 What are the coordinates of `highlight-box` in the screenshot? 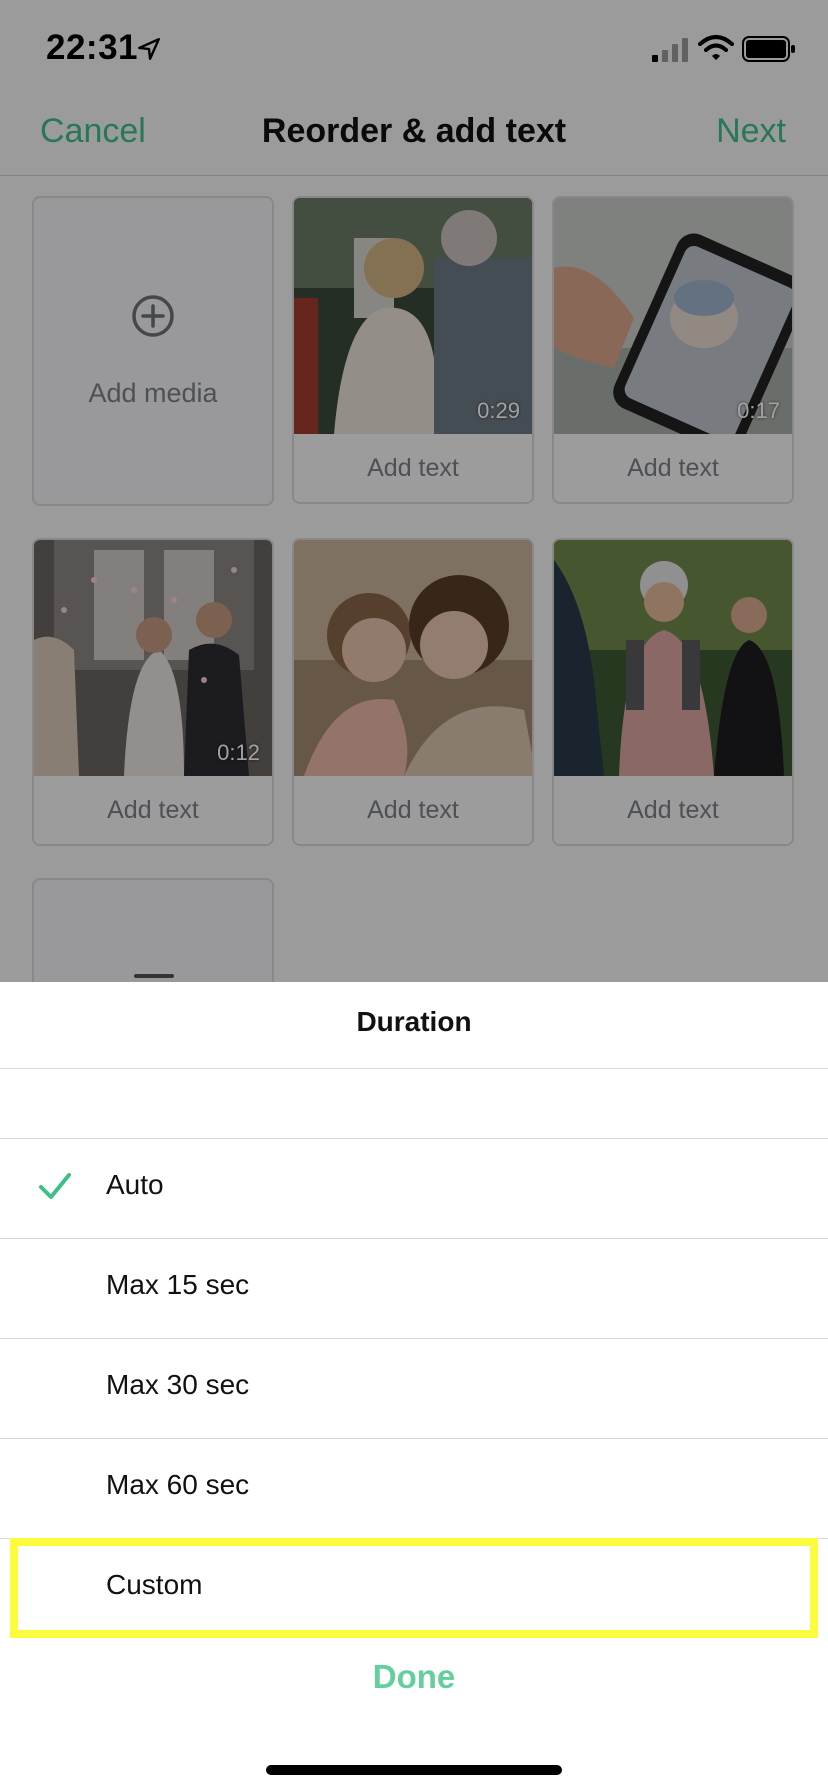 It's located at (414, 1588).